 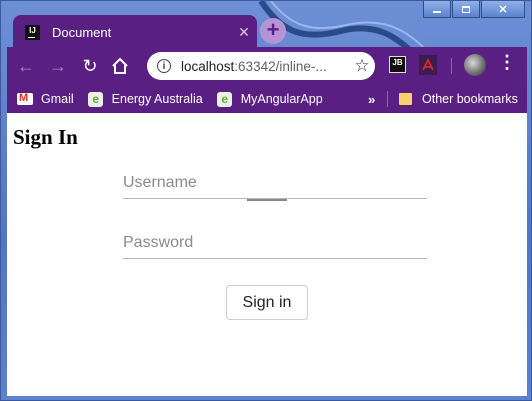 What do you see at coordinates (164, 66) in the screenshot?
I see `info-icon: i` at bounding box center [164, 66].